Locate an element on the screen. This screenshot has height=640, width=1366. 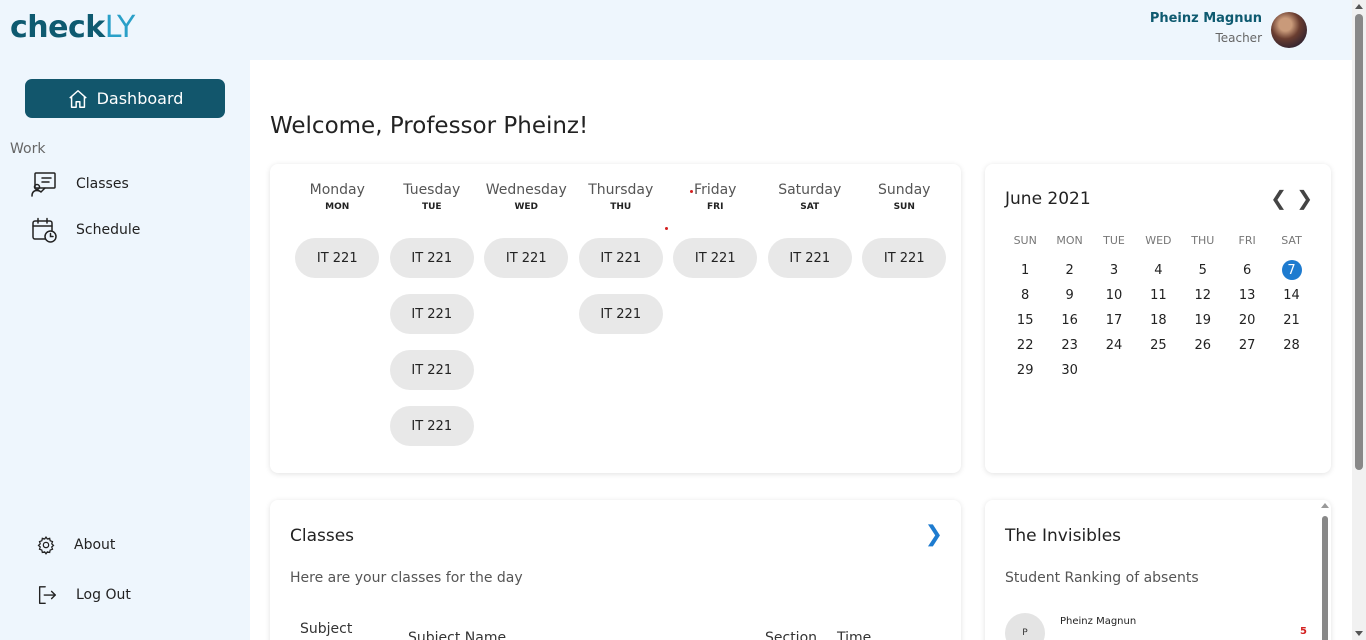
logo-accent: LY is located at coordinates (120, 27).